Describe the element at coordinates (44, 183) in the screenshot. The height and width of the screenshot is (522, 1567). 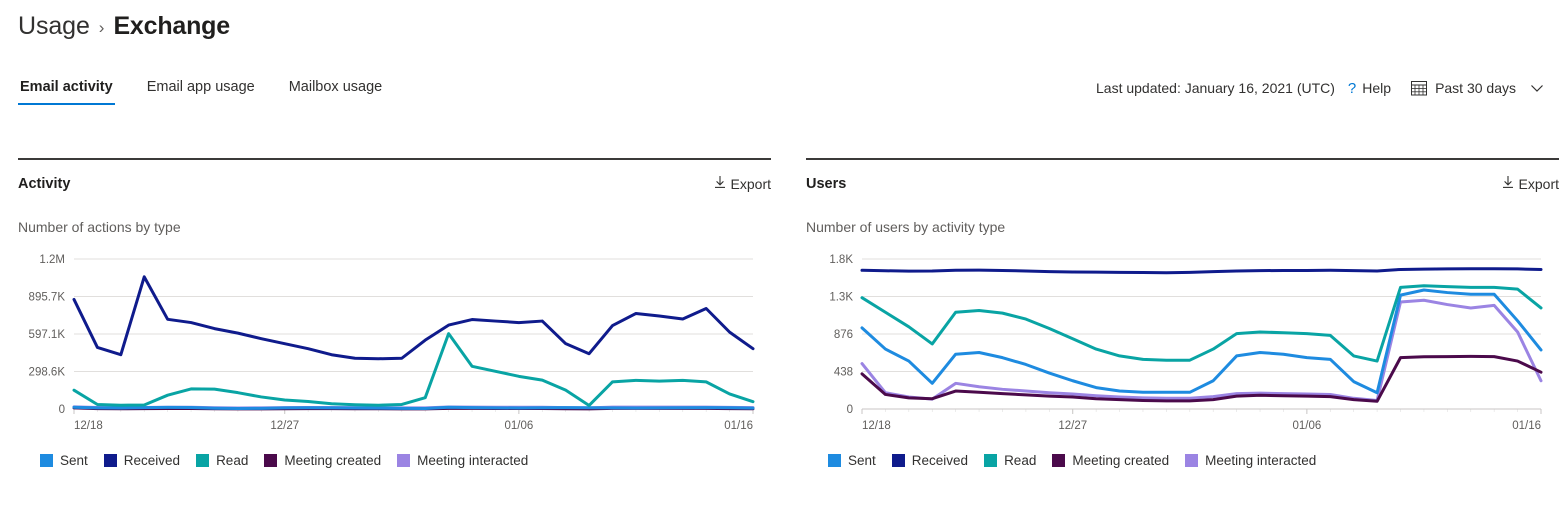
I see `card-title-activity: Activity` at that location.